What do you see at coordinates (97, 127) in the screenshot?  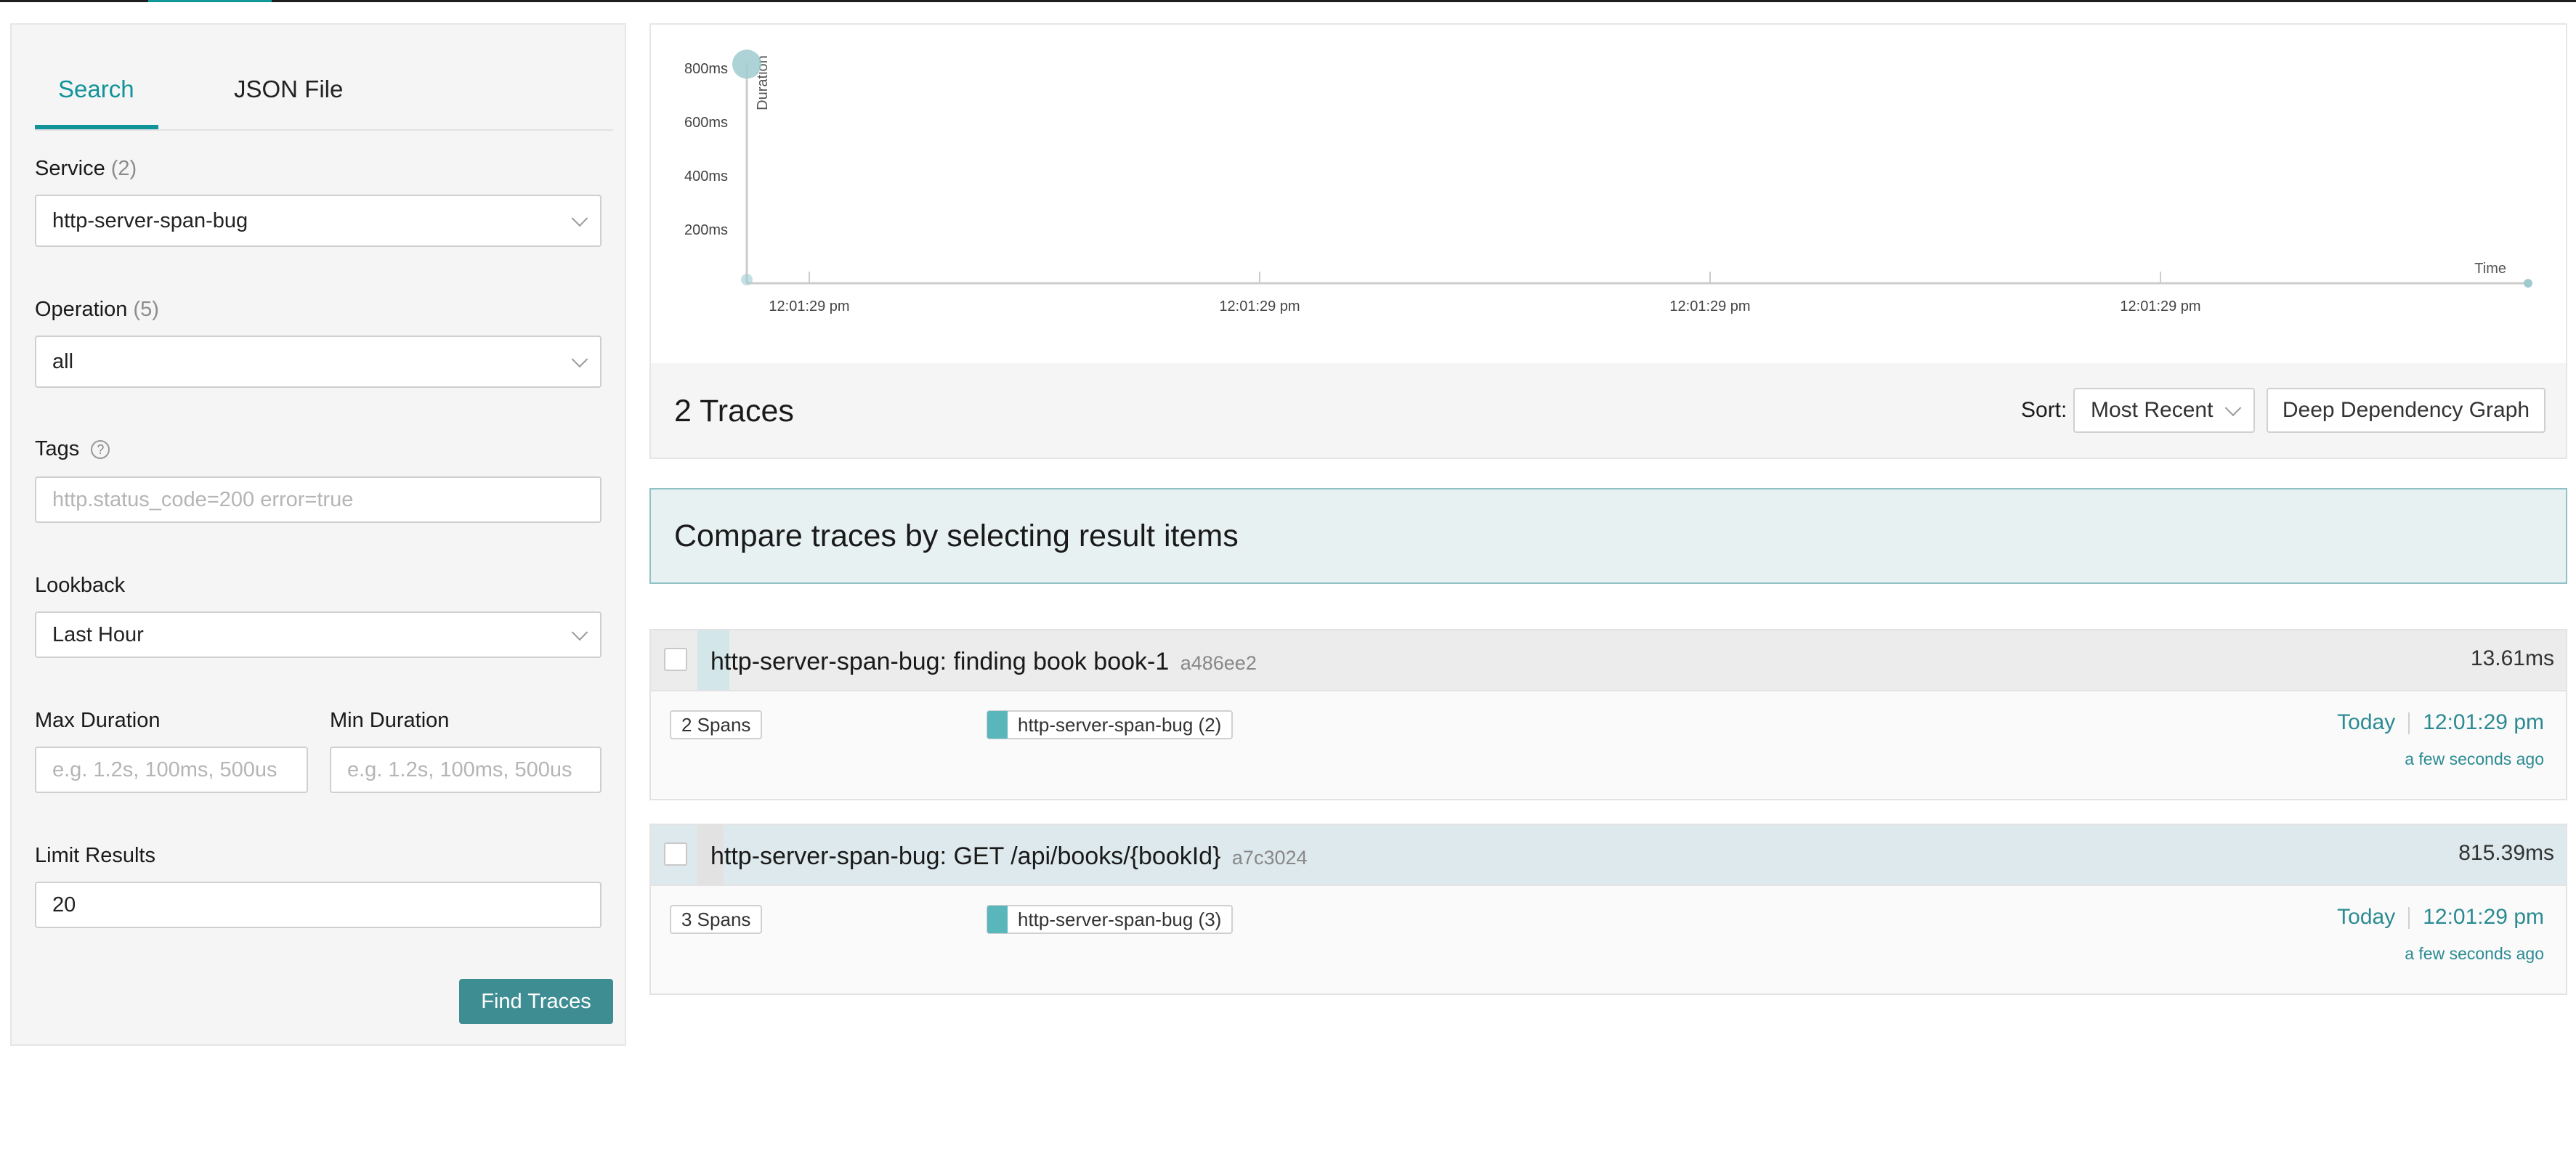 I see `active-tab-indicator` at bounding box center [97, 127].